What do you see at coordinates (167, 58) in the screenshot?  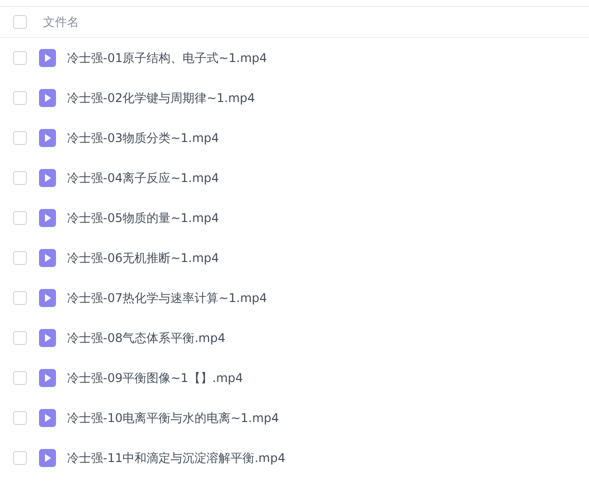 I see `file-name: 冷士强-01原子结构、电子式~1.mp4` at bounding box center [167, 58].